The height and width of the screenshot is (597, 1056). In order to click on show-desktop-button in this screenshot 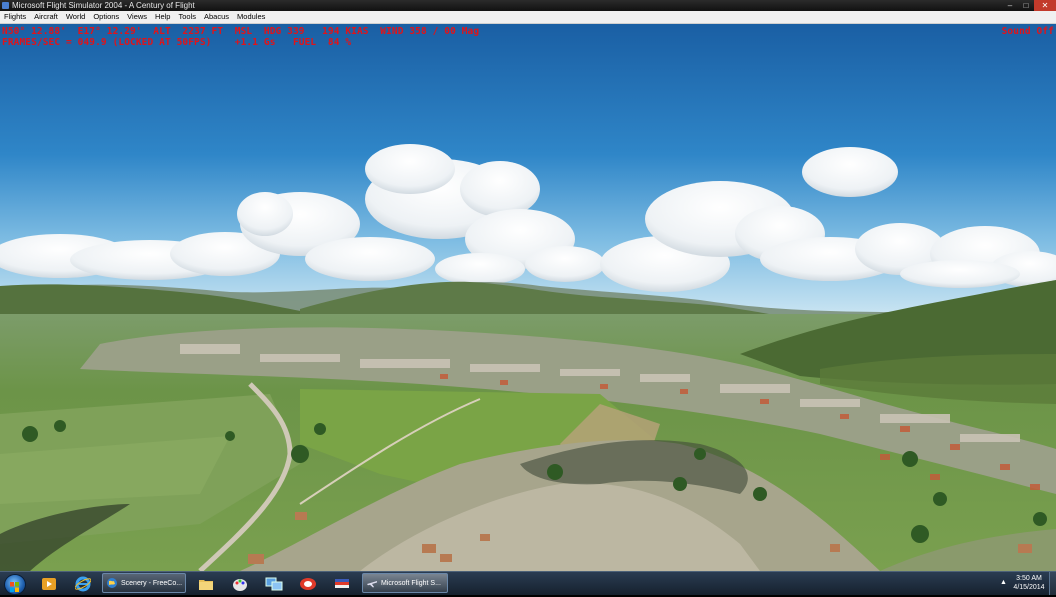, I will do `click(1052, 583)`.